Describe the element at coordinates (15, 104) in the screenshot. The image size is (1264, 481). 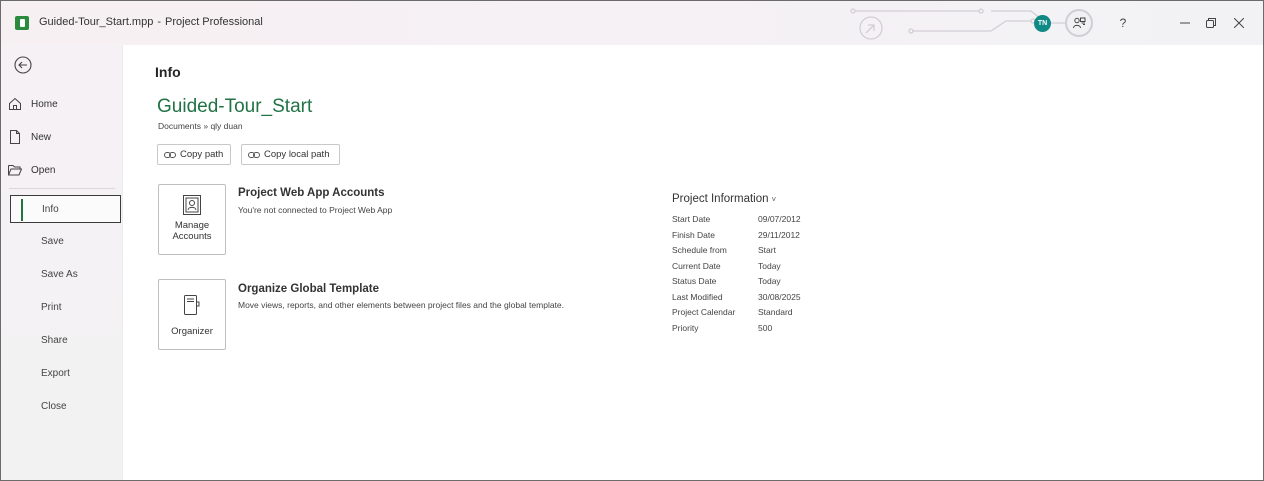
I see `home-icon` at that location.